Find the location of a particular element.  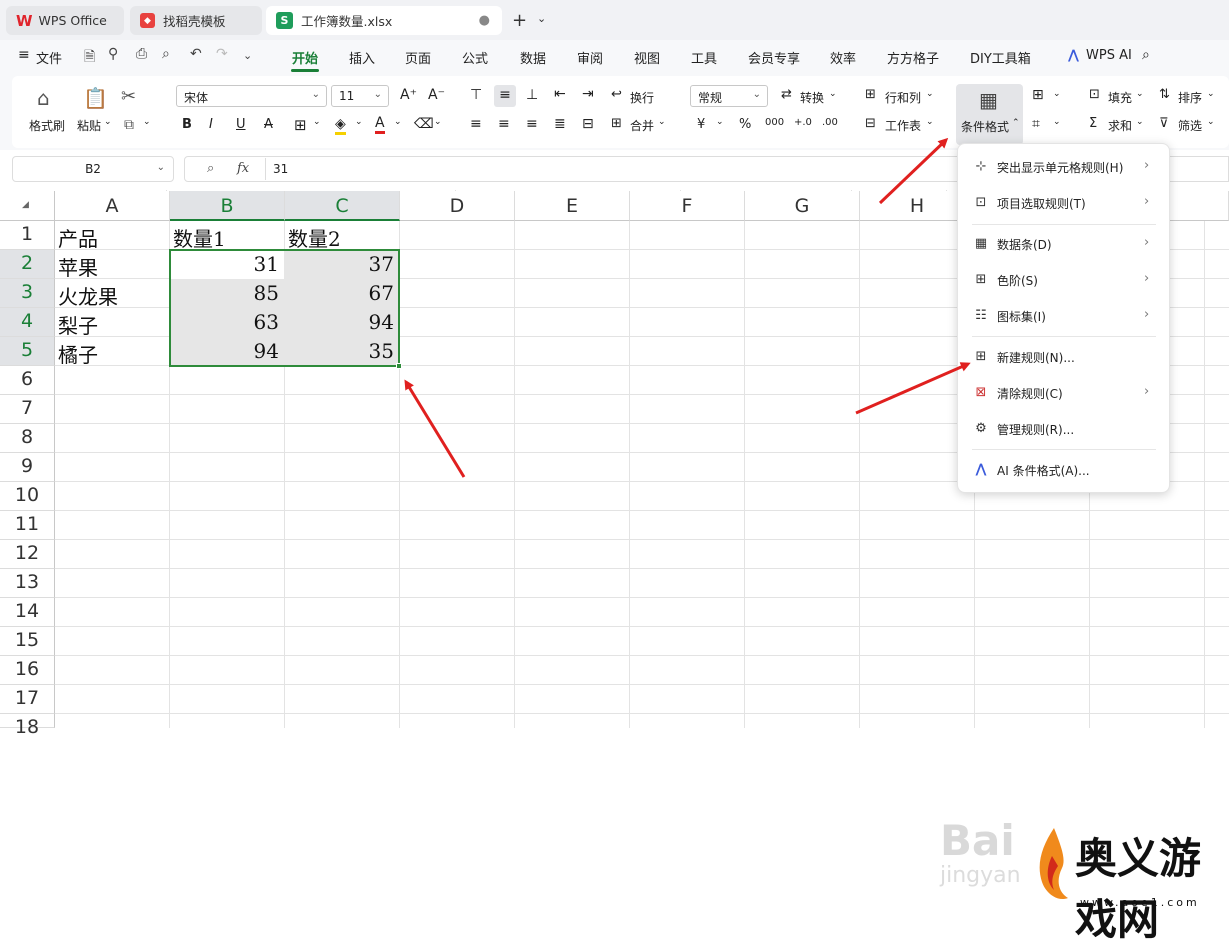

red-arrow-to-new-rule is located at coordinates (913, 388).